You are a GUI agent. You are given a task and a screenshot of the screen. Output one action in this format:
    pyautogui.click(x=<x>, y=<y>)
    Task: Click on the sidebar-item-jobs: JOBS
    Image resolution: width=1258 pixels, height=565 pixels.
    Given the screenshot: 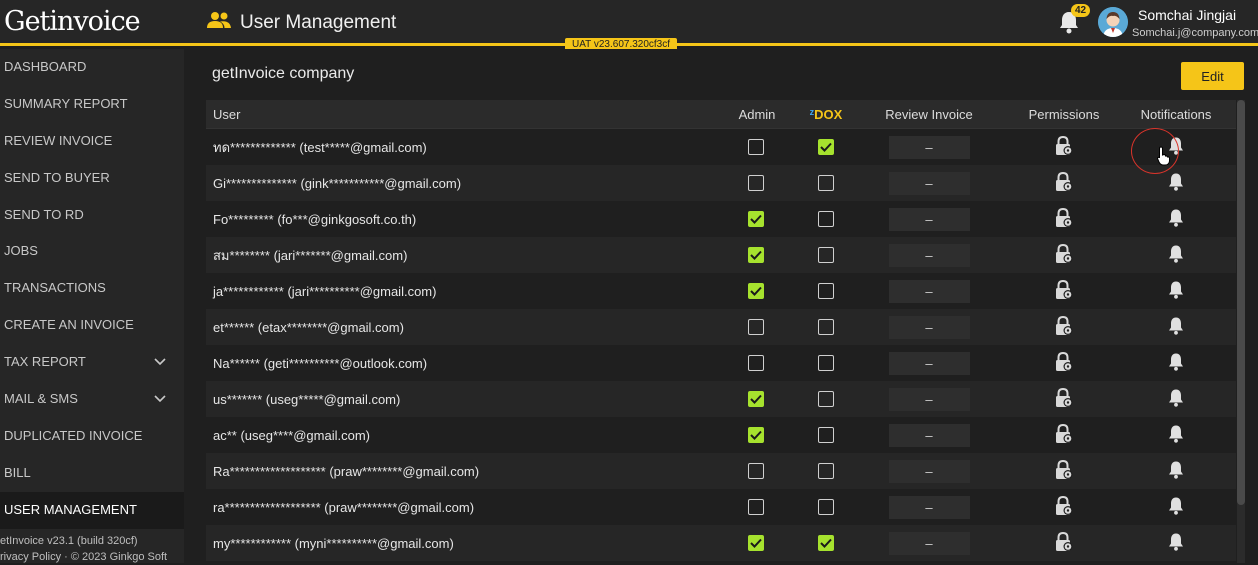 What is the action you would take?
    pyautogui.click(x=92, y=251)
    